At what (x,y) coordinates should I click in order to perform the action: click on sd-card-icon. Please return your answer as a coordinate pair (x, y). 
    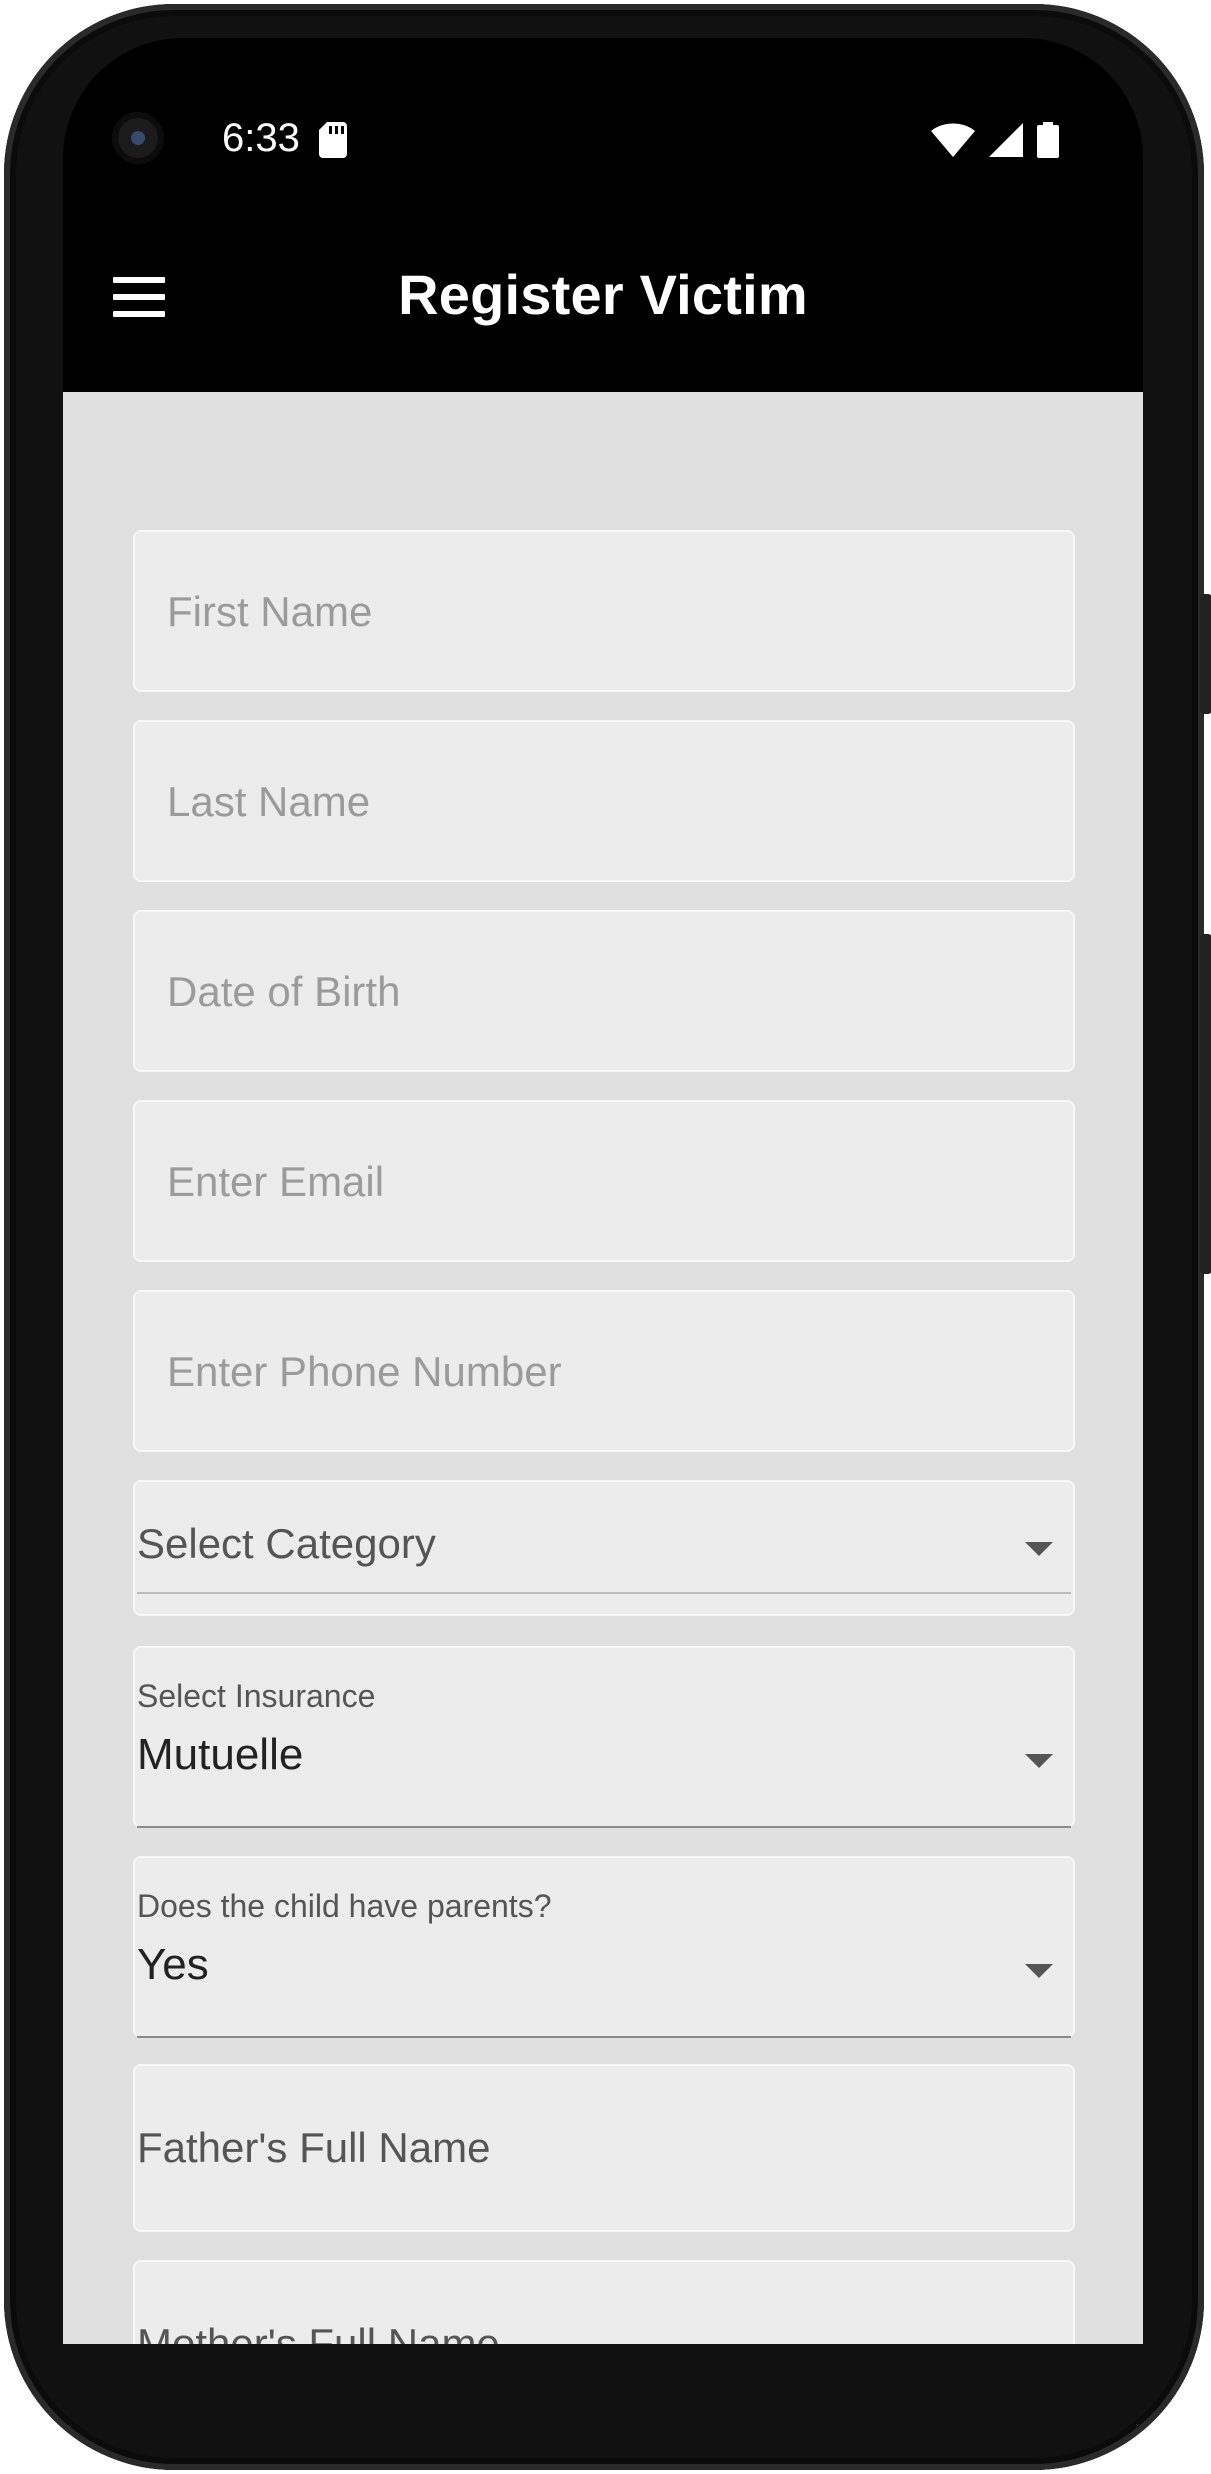
    Looking at the image, I should click on (333, 140).